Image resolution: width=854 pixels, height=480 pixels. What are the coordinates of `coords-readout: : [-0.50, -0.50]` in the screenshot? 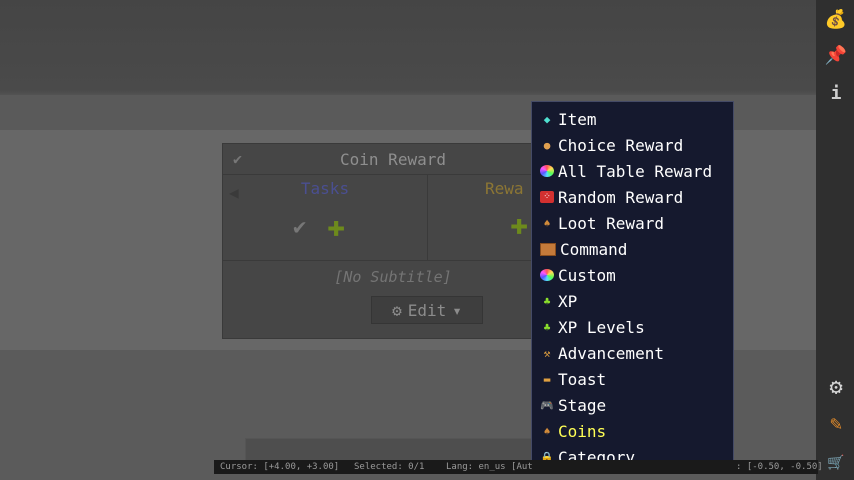 It's located at (779, 467).